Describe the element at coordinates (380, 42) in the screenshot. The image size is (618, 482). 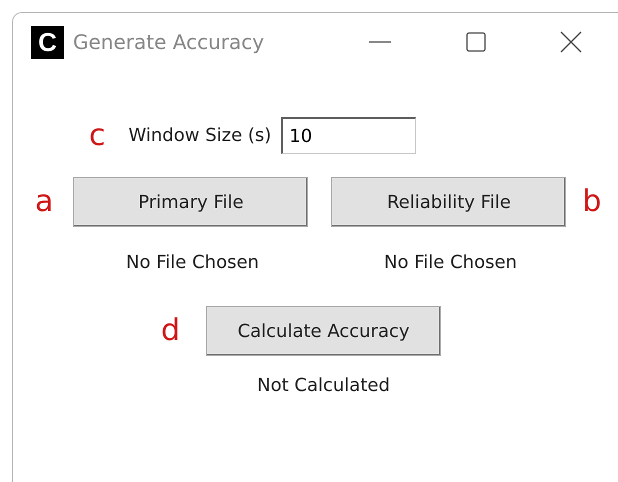
I see `minimize-icon` at that location.